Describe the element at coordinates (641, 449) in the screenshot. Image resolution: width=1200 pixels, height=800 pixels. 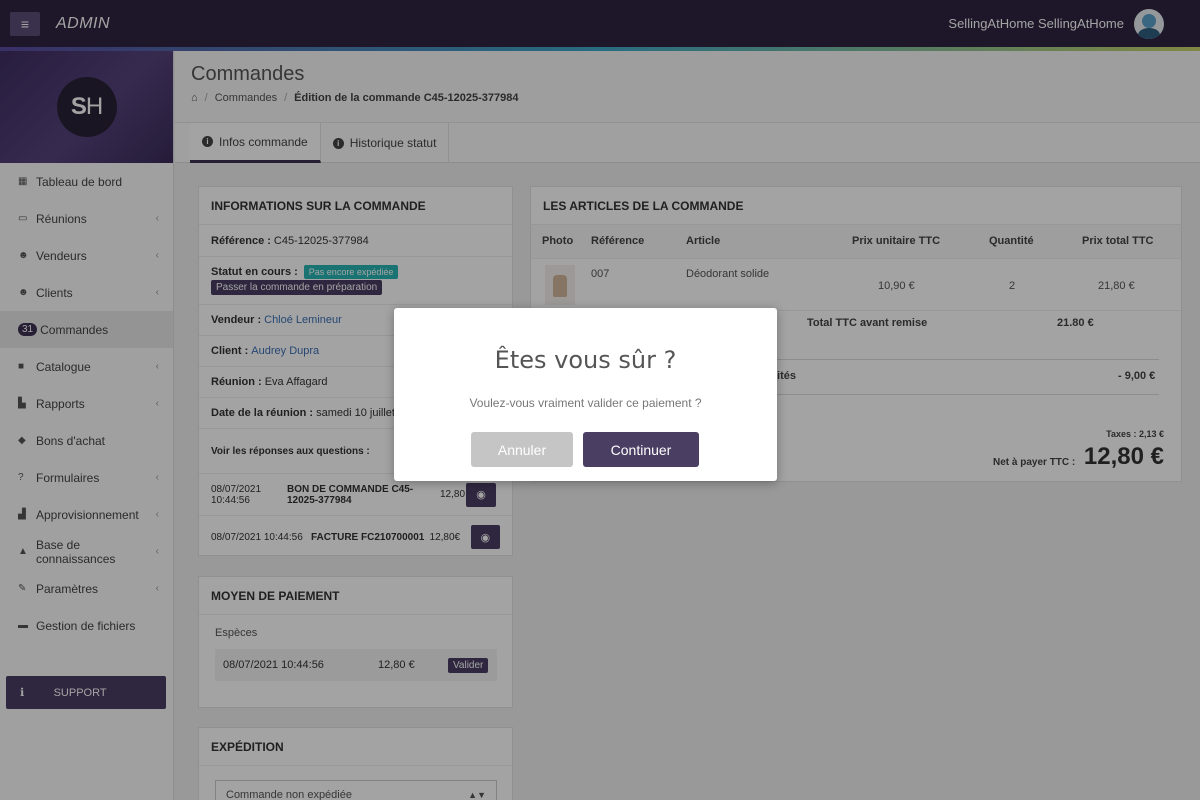
I see `continue-button: Continuer` at that location.